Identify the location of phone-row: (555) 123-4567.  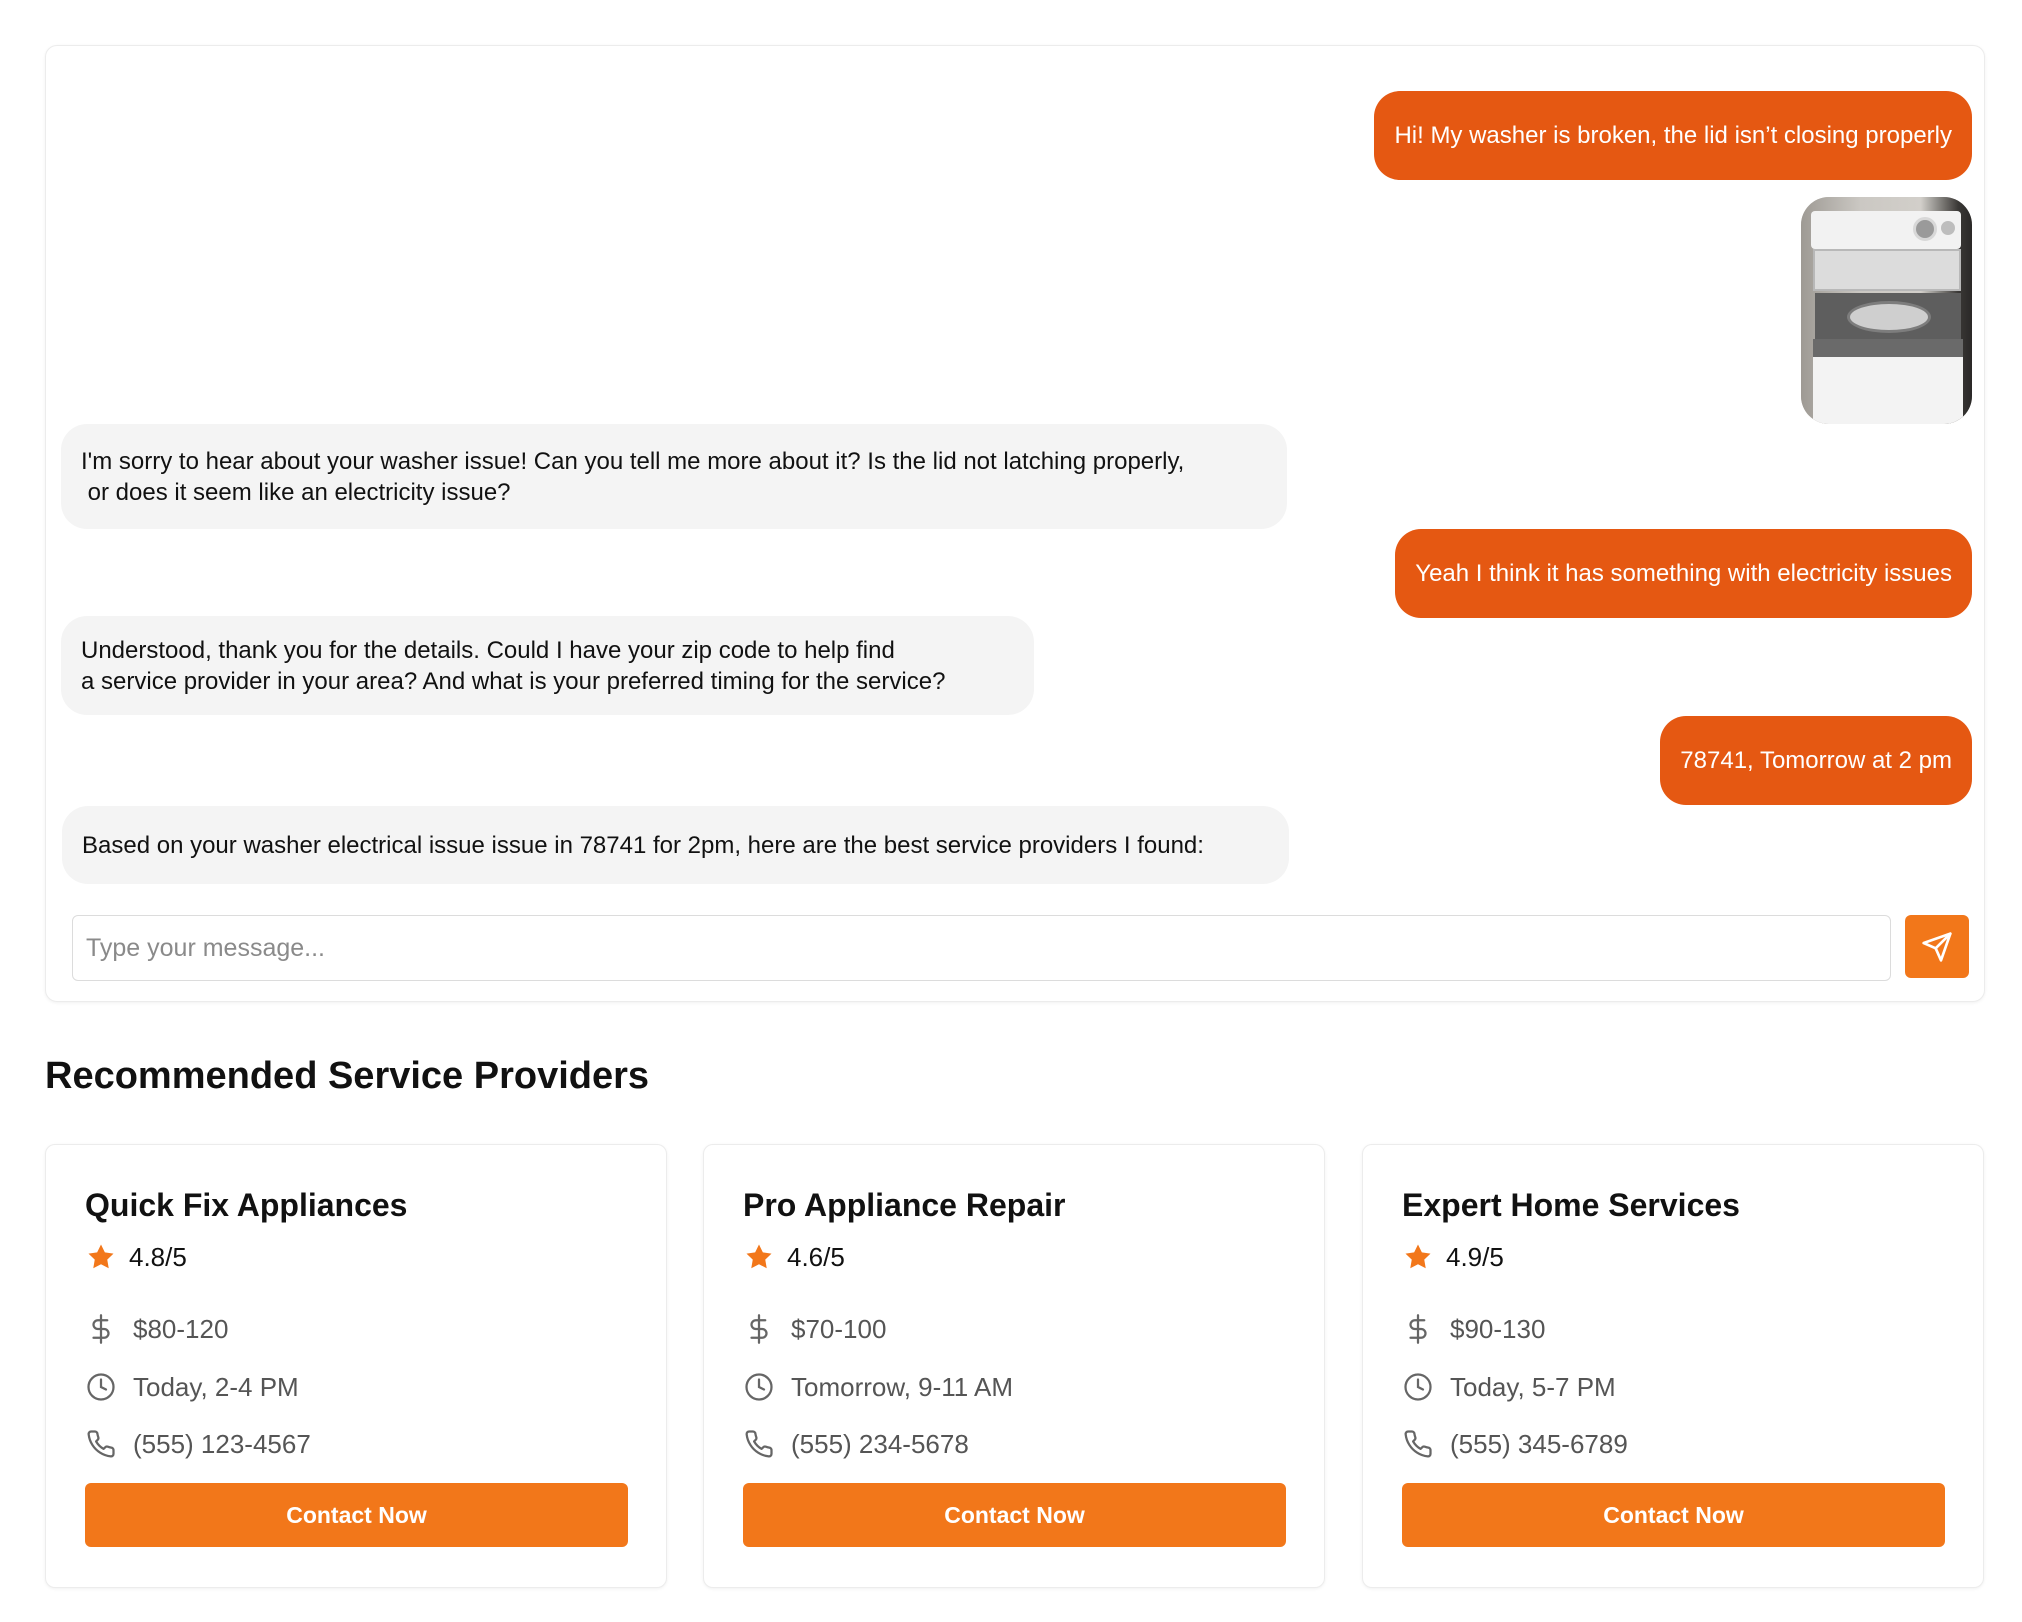
(198, 1444).